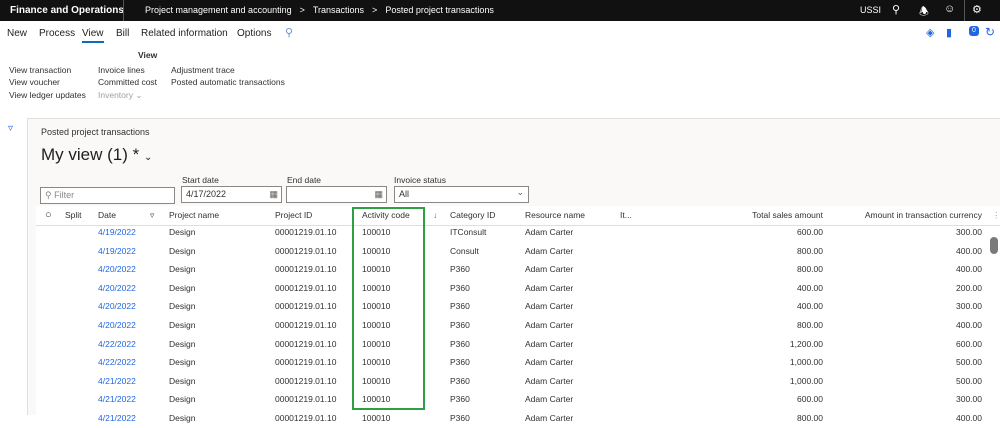 The image size is (1000, 428). Describe the element at coordinates (990, 32) in the screenshot. I see `refresh-icon: ↻` at that location.